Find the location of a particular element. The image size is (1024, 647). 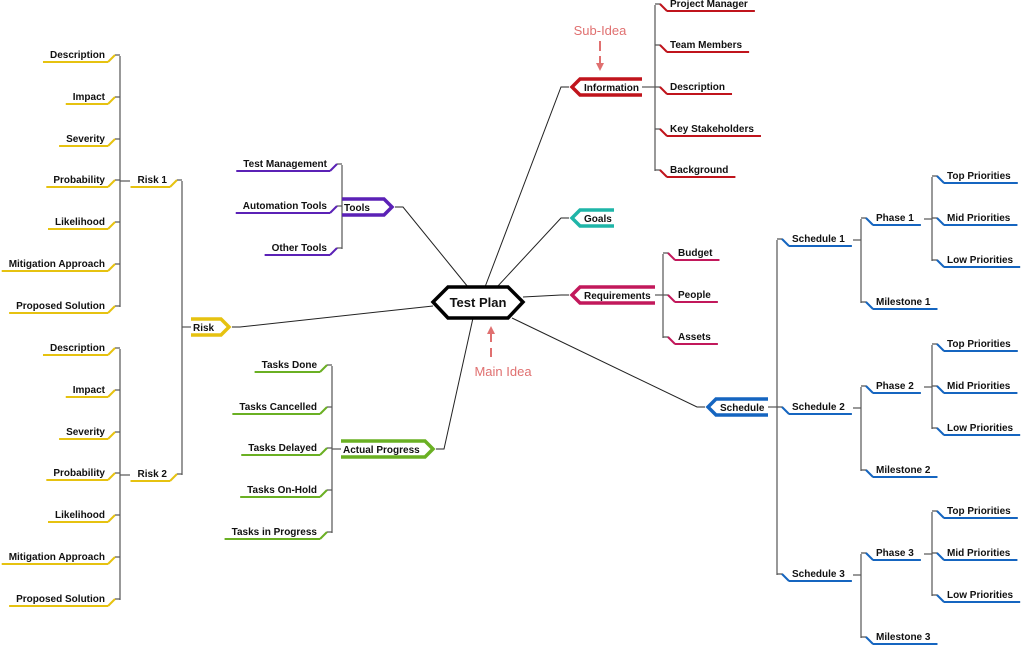

progress-tasks-on-hold: Tasks On-Hold is located at coordinates (286, 491).